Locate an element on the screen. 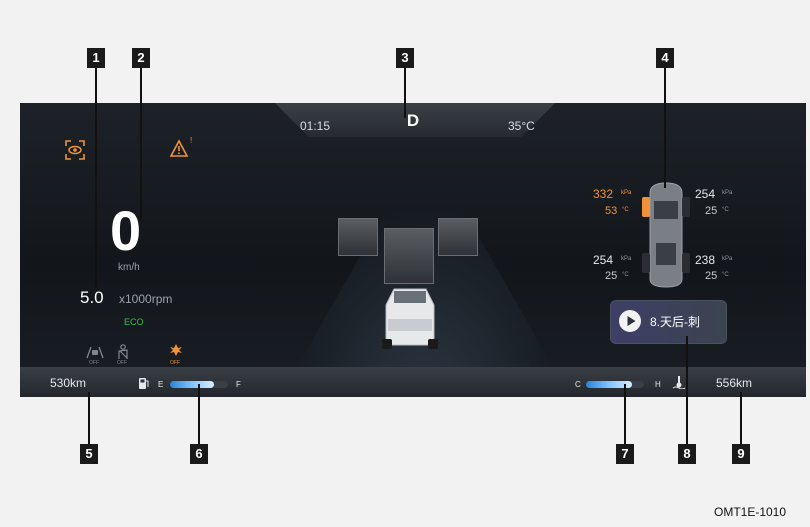  tire-front-left-temp: 53 is located at coordinates (611, 211).